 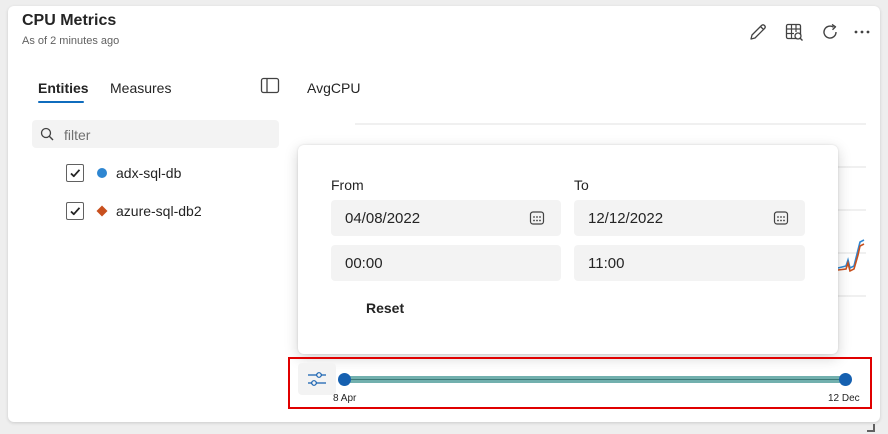 I want to click on resize-grip-icon, so click(x=871, y=428).